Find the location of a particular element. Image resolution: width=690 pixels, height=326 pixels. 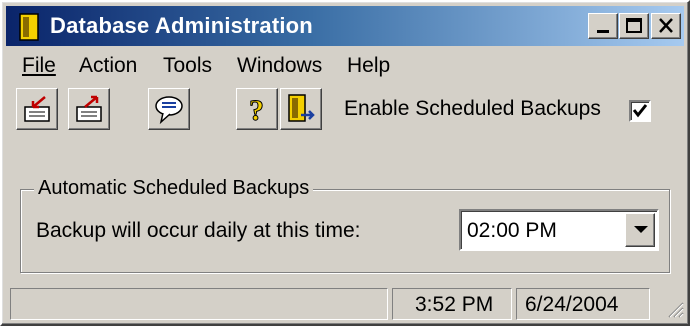

help-icon: ? is located at coordinates (257, 110).